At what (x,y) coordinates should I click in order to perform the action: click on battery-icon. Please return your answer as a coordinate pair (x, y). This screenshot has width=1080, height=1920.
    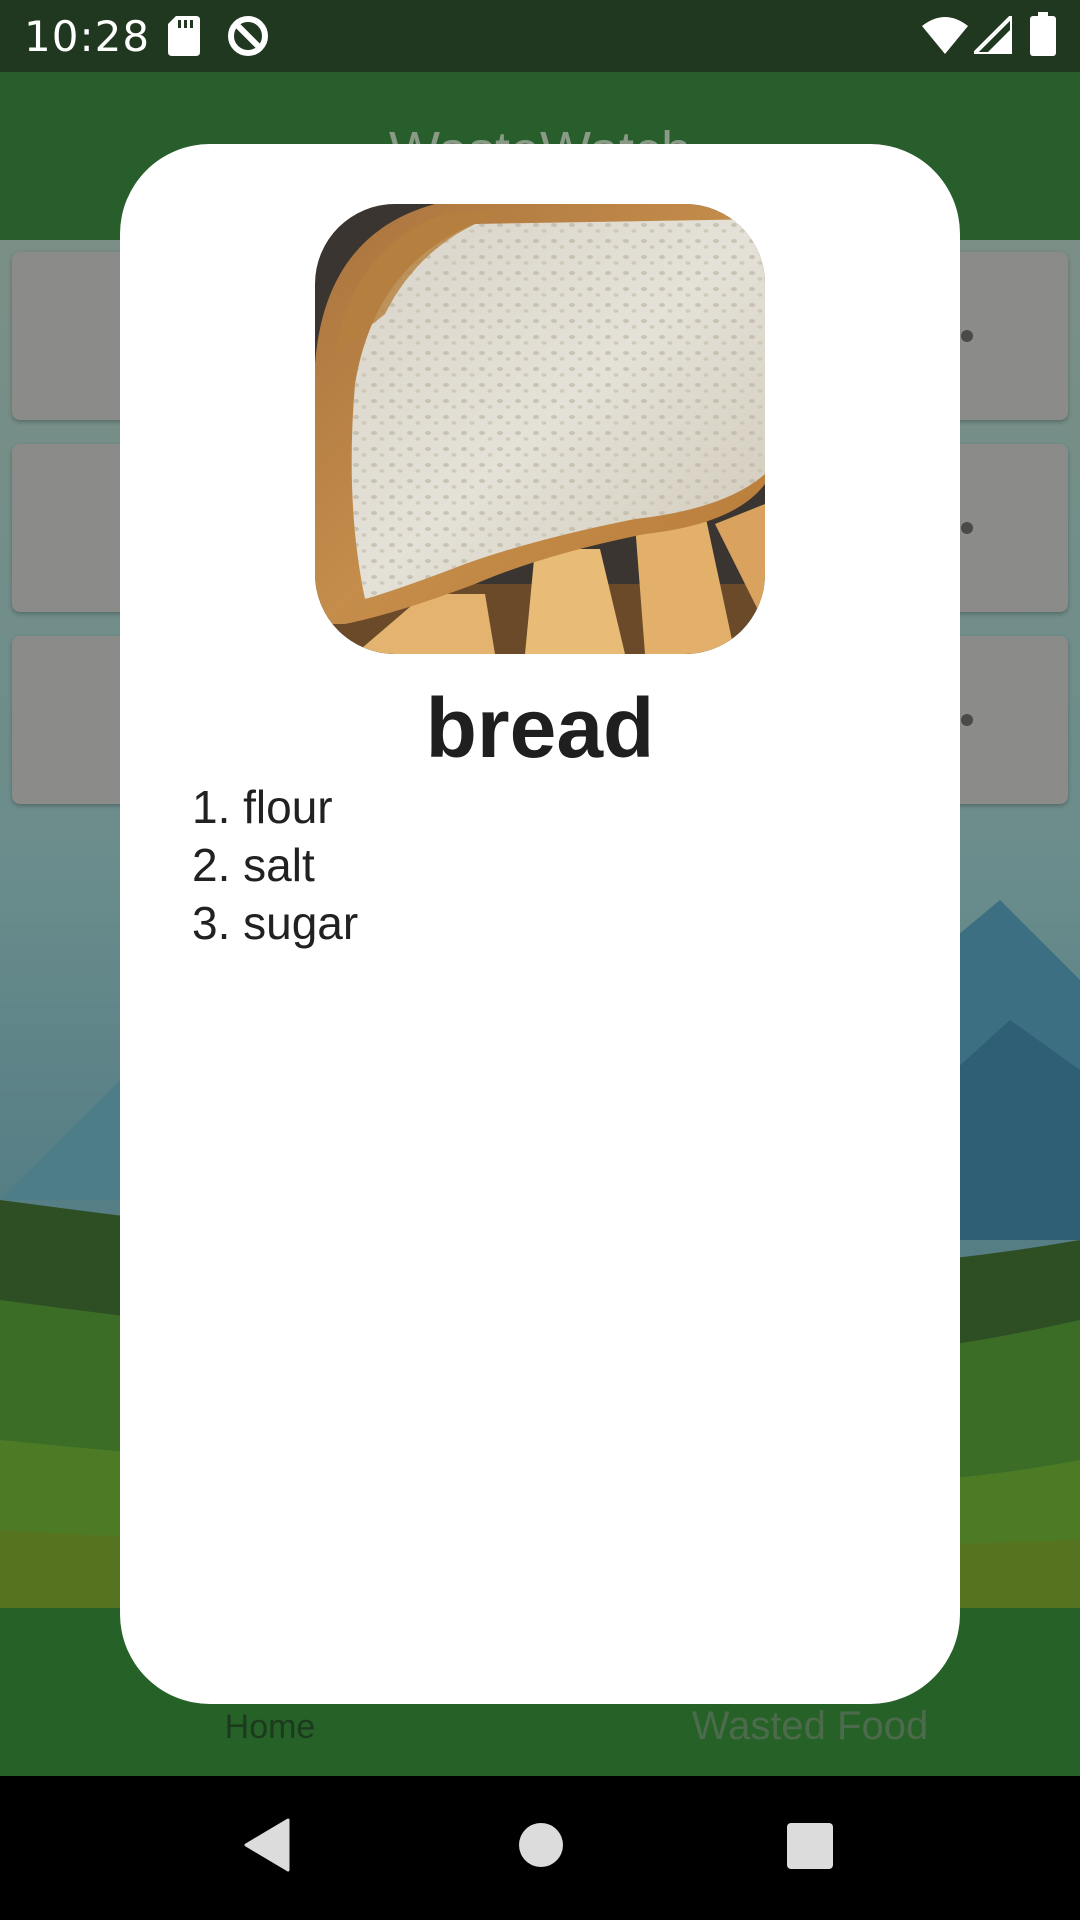
    Looking at the image, I should click on (1043, 34).